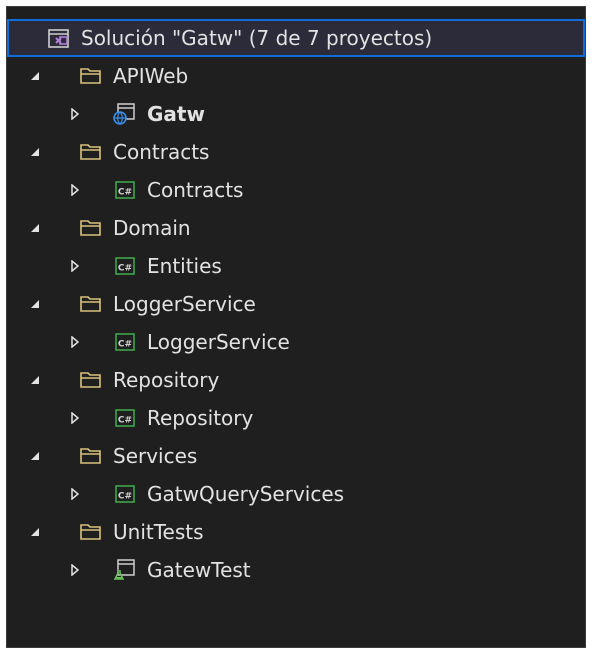 This screenshot has height=655, width=594. I want to click on project-node-loggerservice: C# LoggerService, so click(296, 342).